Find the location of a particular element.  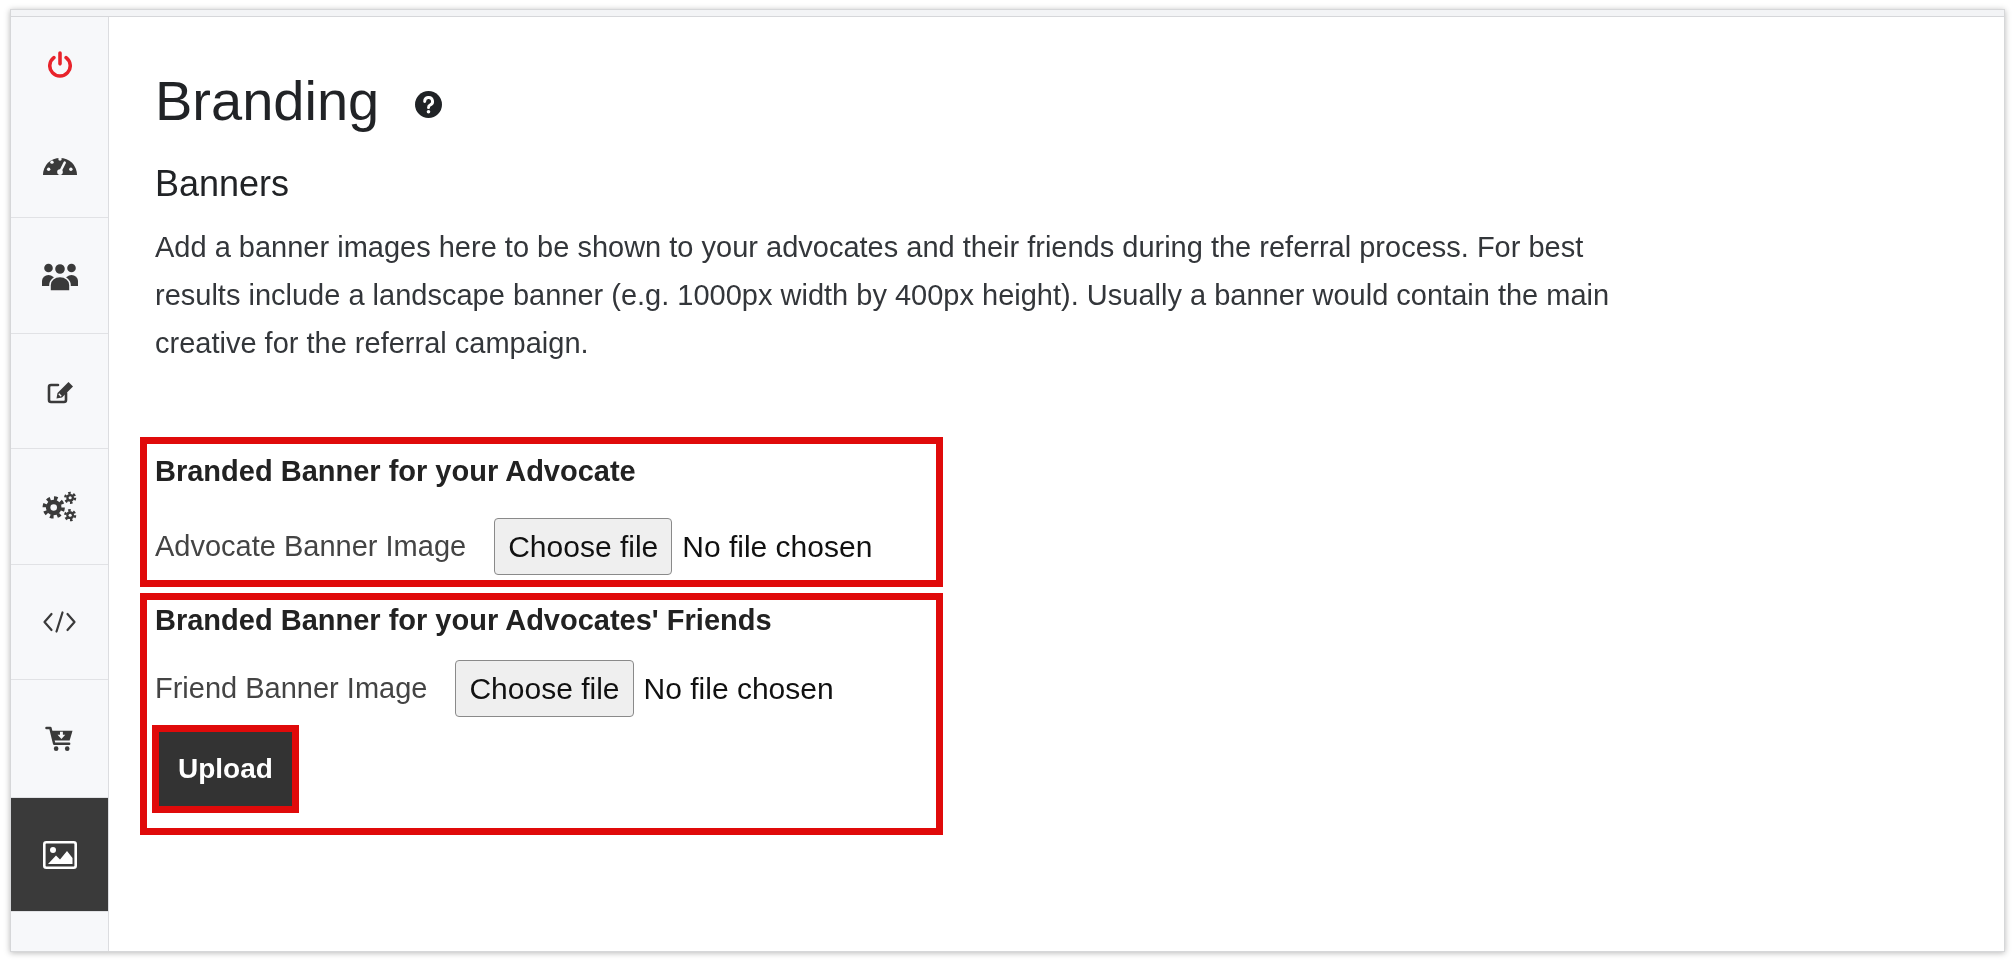

section-heading: Banners is located at coordinates (223, 184).